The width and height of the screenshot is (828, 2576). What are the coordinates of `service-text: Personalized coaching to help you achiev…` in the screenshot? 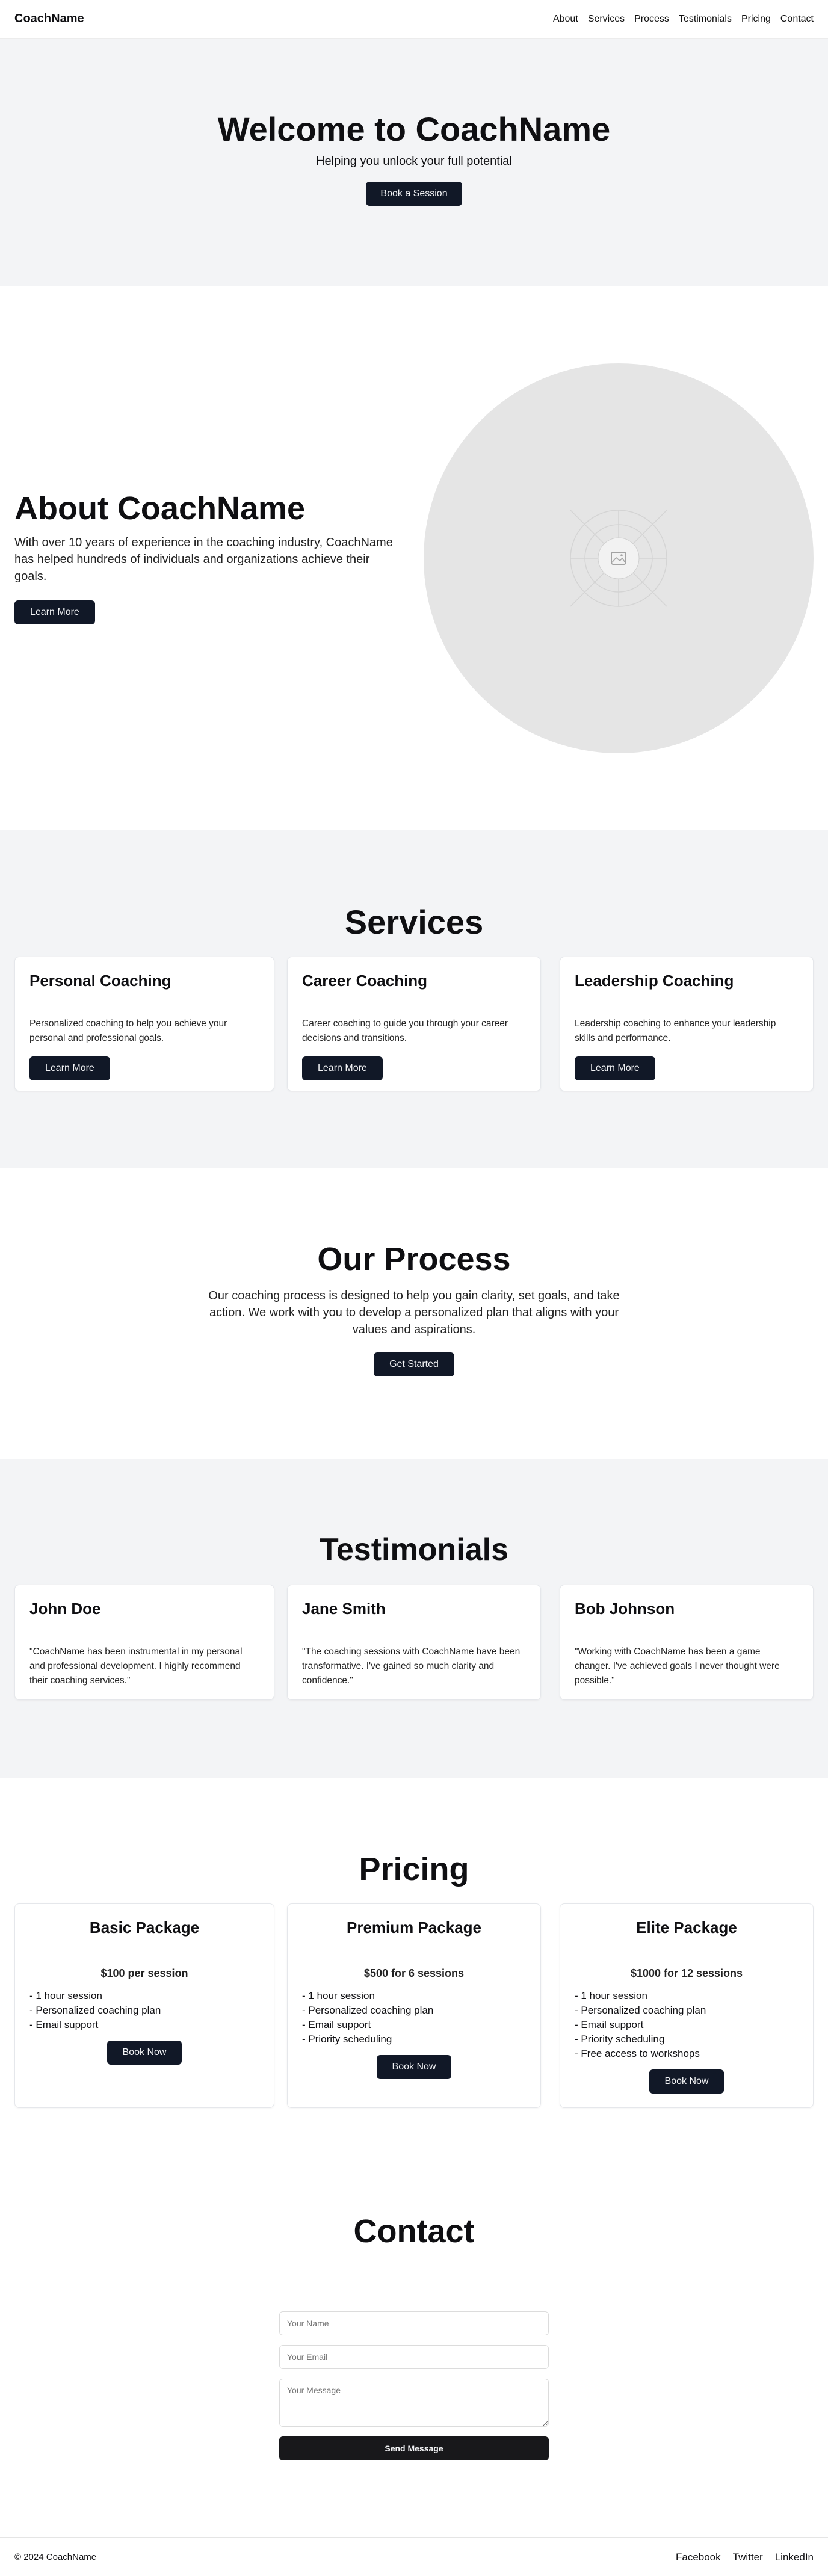 It's located at (128, 1030).